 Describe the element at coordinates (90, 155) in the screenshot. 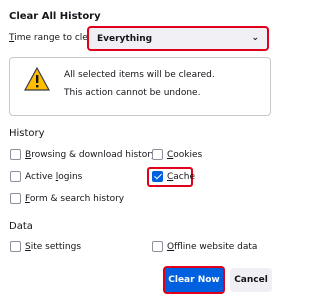

I see `browsing-label: Browsing & download history` at that location.